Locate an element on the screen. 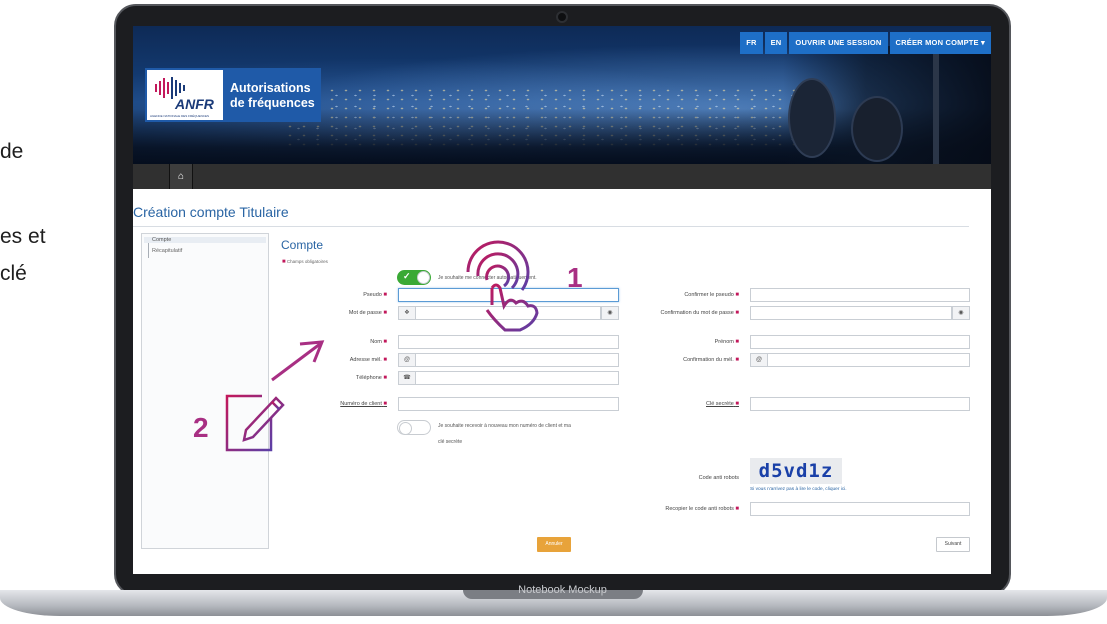 The width and height of the screenshot is (1107, 624). annotation-layer is located at coordinates (382, 346).